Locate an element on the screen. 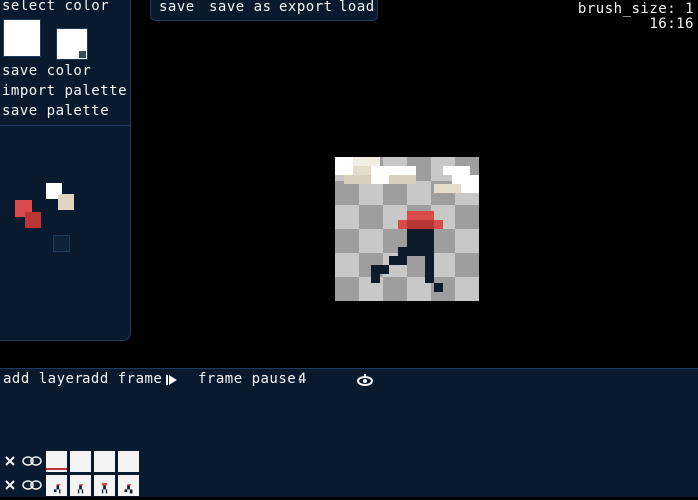 Image resolution: width=698 pixels, height=500 pixels. panel-divider is located at coordinates (65, 125).